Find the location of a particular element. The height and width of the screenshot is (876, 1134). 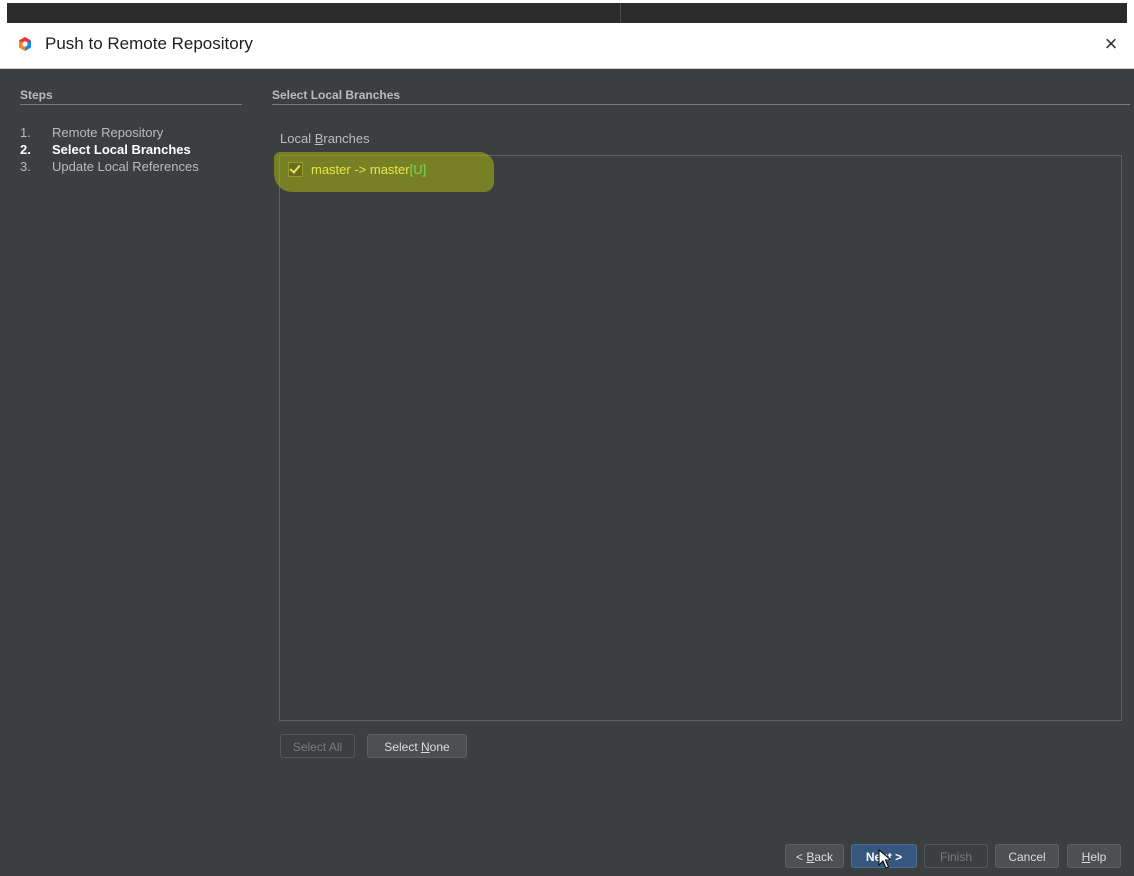

step-number: 2. is located at coordinates (25, 149).